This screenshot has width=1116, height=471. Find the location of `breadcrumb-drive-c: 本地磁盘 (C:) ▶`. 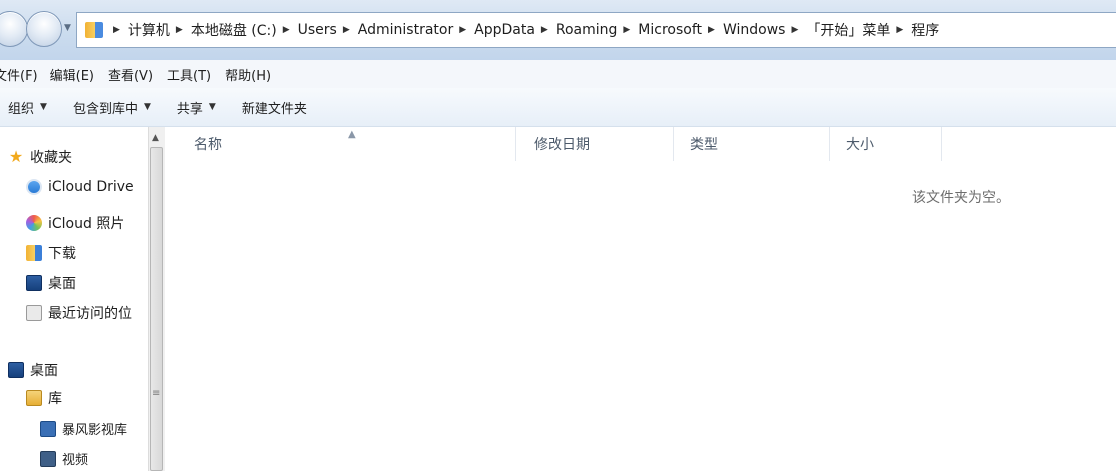

breadcrumb-drive-c: 本地磁盘 (C:) ▶ is located at coordinates (244, 30).